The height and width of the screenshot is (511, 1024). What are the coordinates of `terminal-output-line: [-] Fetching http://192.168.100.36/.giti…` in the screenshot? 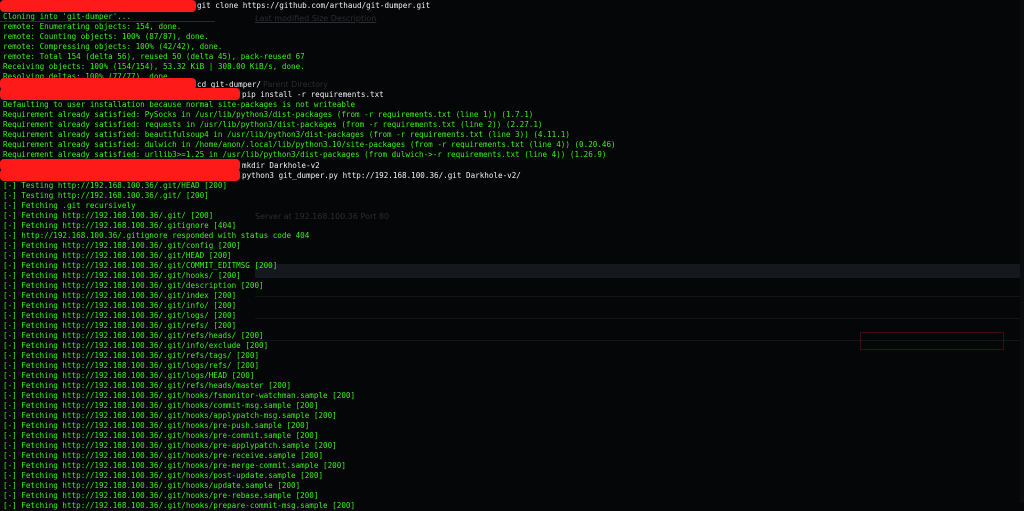 It's located at (120, 225).